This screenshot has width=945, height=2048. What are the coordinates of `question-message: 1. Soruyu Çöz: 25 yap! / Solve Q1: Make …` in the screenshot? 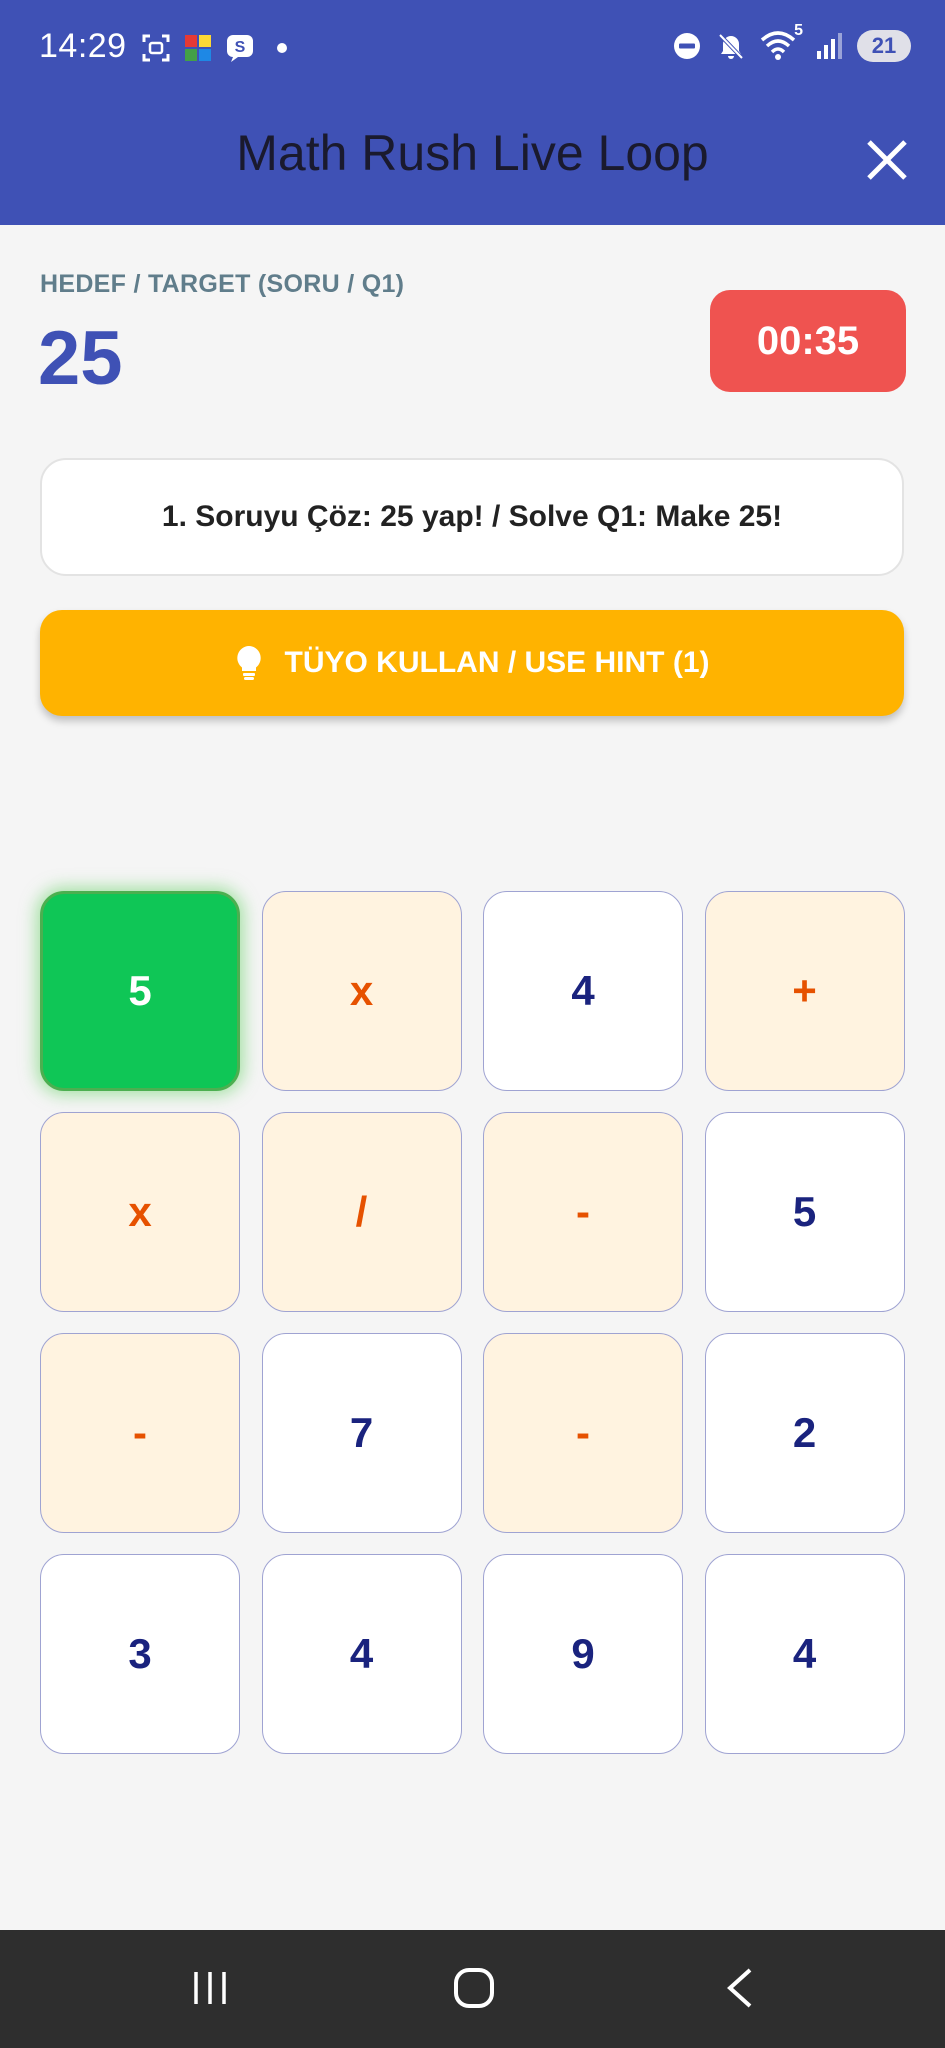 It's located at (472, 517).